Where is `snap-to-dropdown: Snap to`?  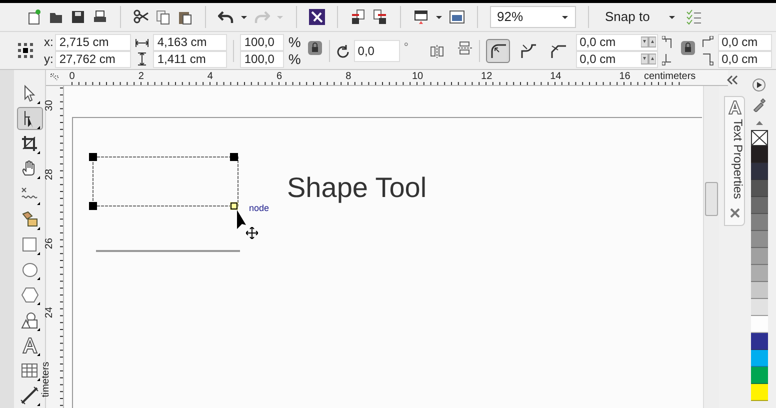
snap-to-dropdown: Snap to is located at coordinates (640, 17).